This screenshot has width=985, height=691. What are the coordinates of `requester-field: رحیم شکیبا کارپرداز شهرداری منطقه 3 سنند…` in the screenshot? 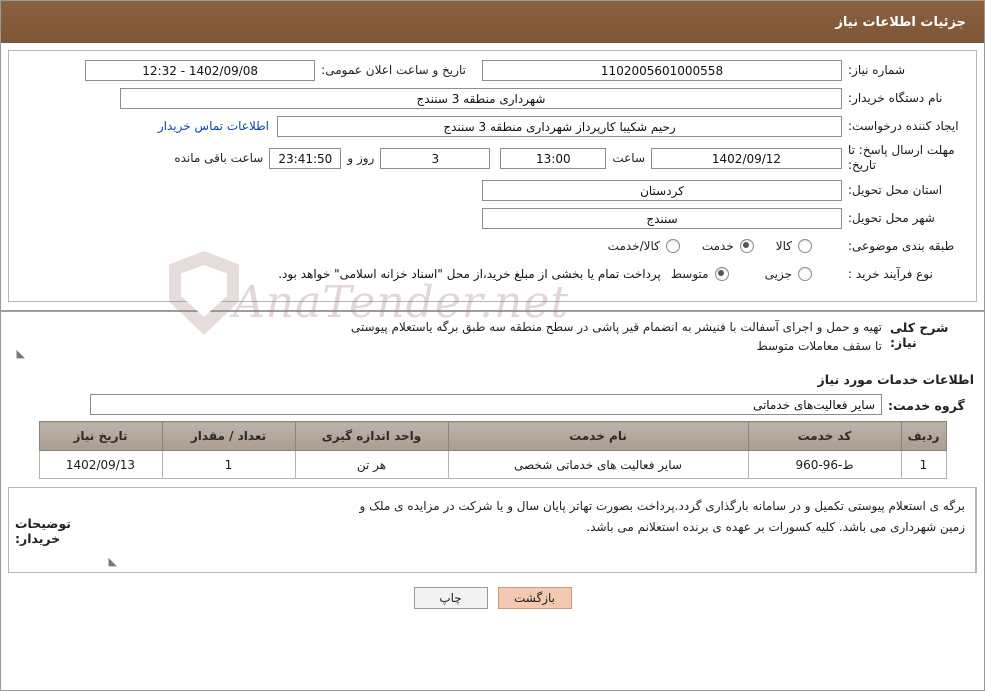 It's located at (559, 126).